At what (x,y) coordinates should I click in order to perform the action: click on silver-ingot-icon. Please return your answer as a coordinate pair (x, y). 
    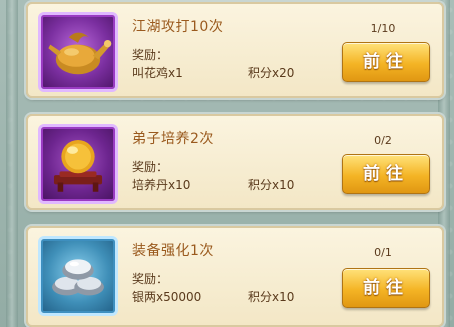
    Looking at the image, I should click on (78, 276).